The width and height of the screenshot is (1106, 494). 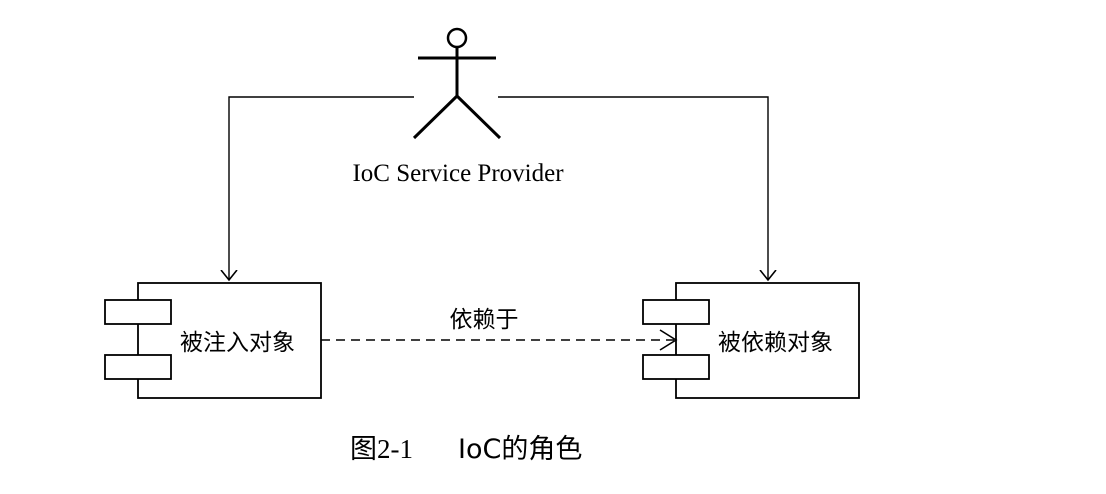 I want to click on actor-icon, so click(x=457, y=83).